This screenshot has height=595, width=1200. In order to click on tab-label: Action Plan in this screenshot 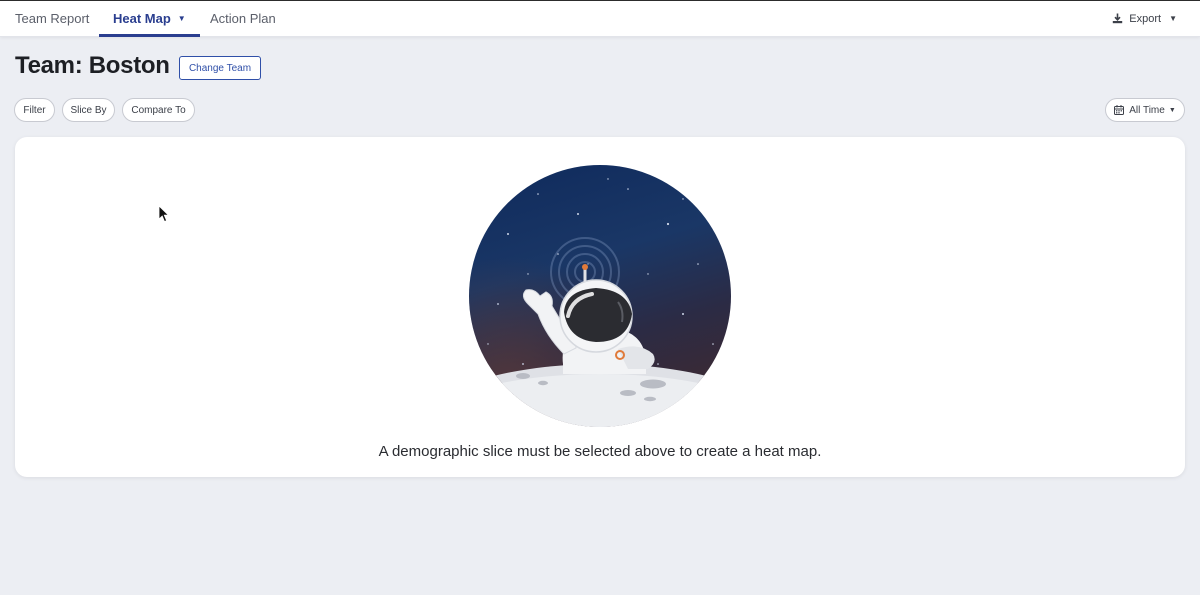, I will do `click(243, 18)`.